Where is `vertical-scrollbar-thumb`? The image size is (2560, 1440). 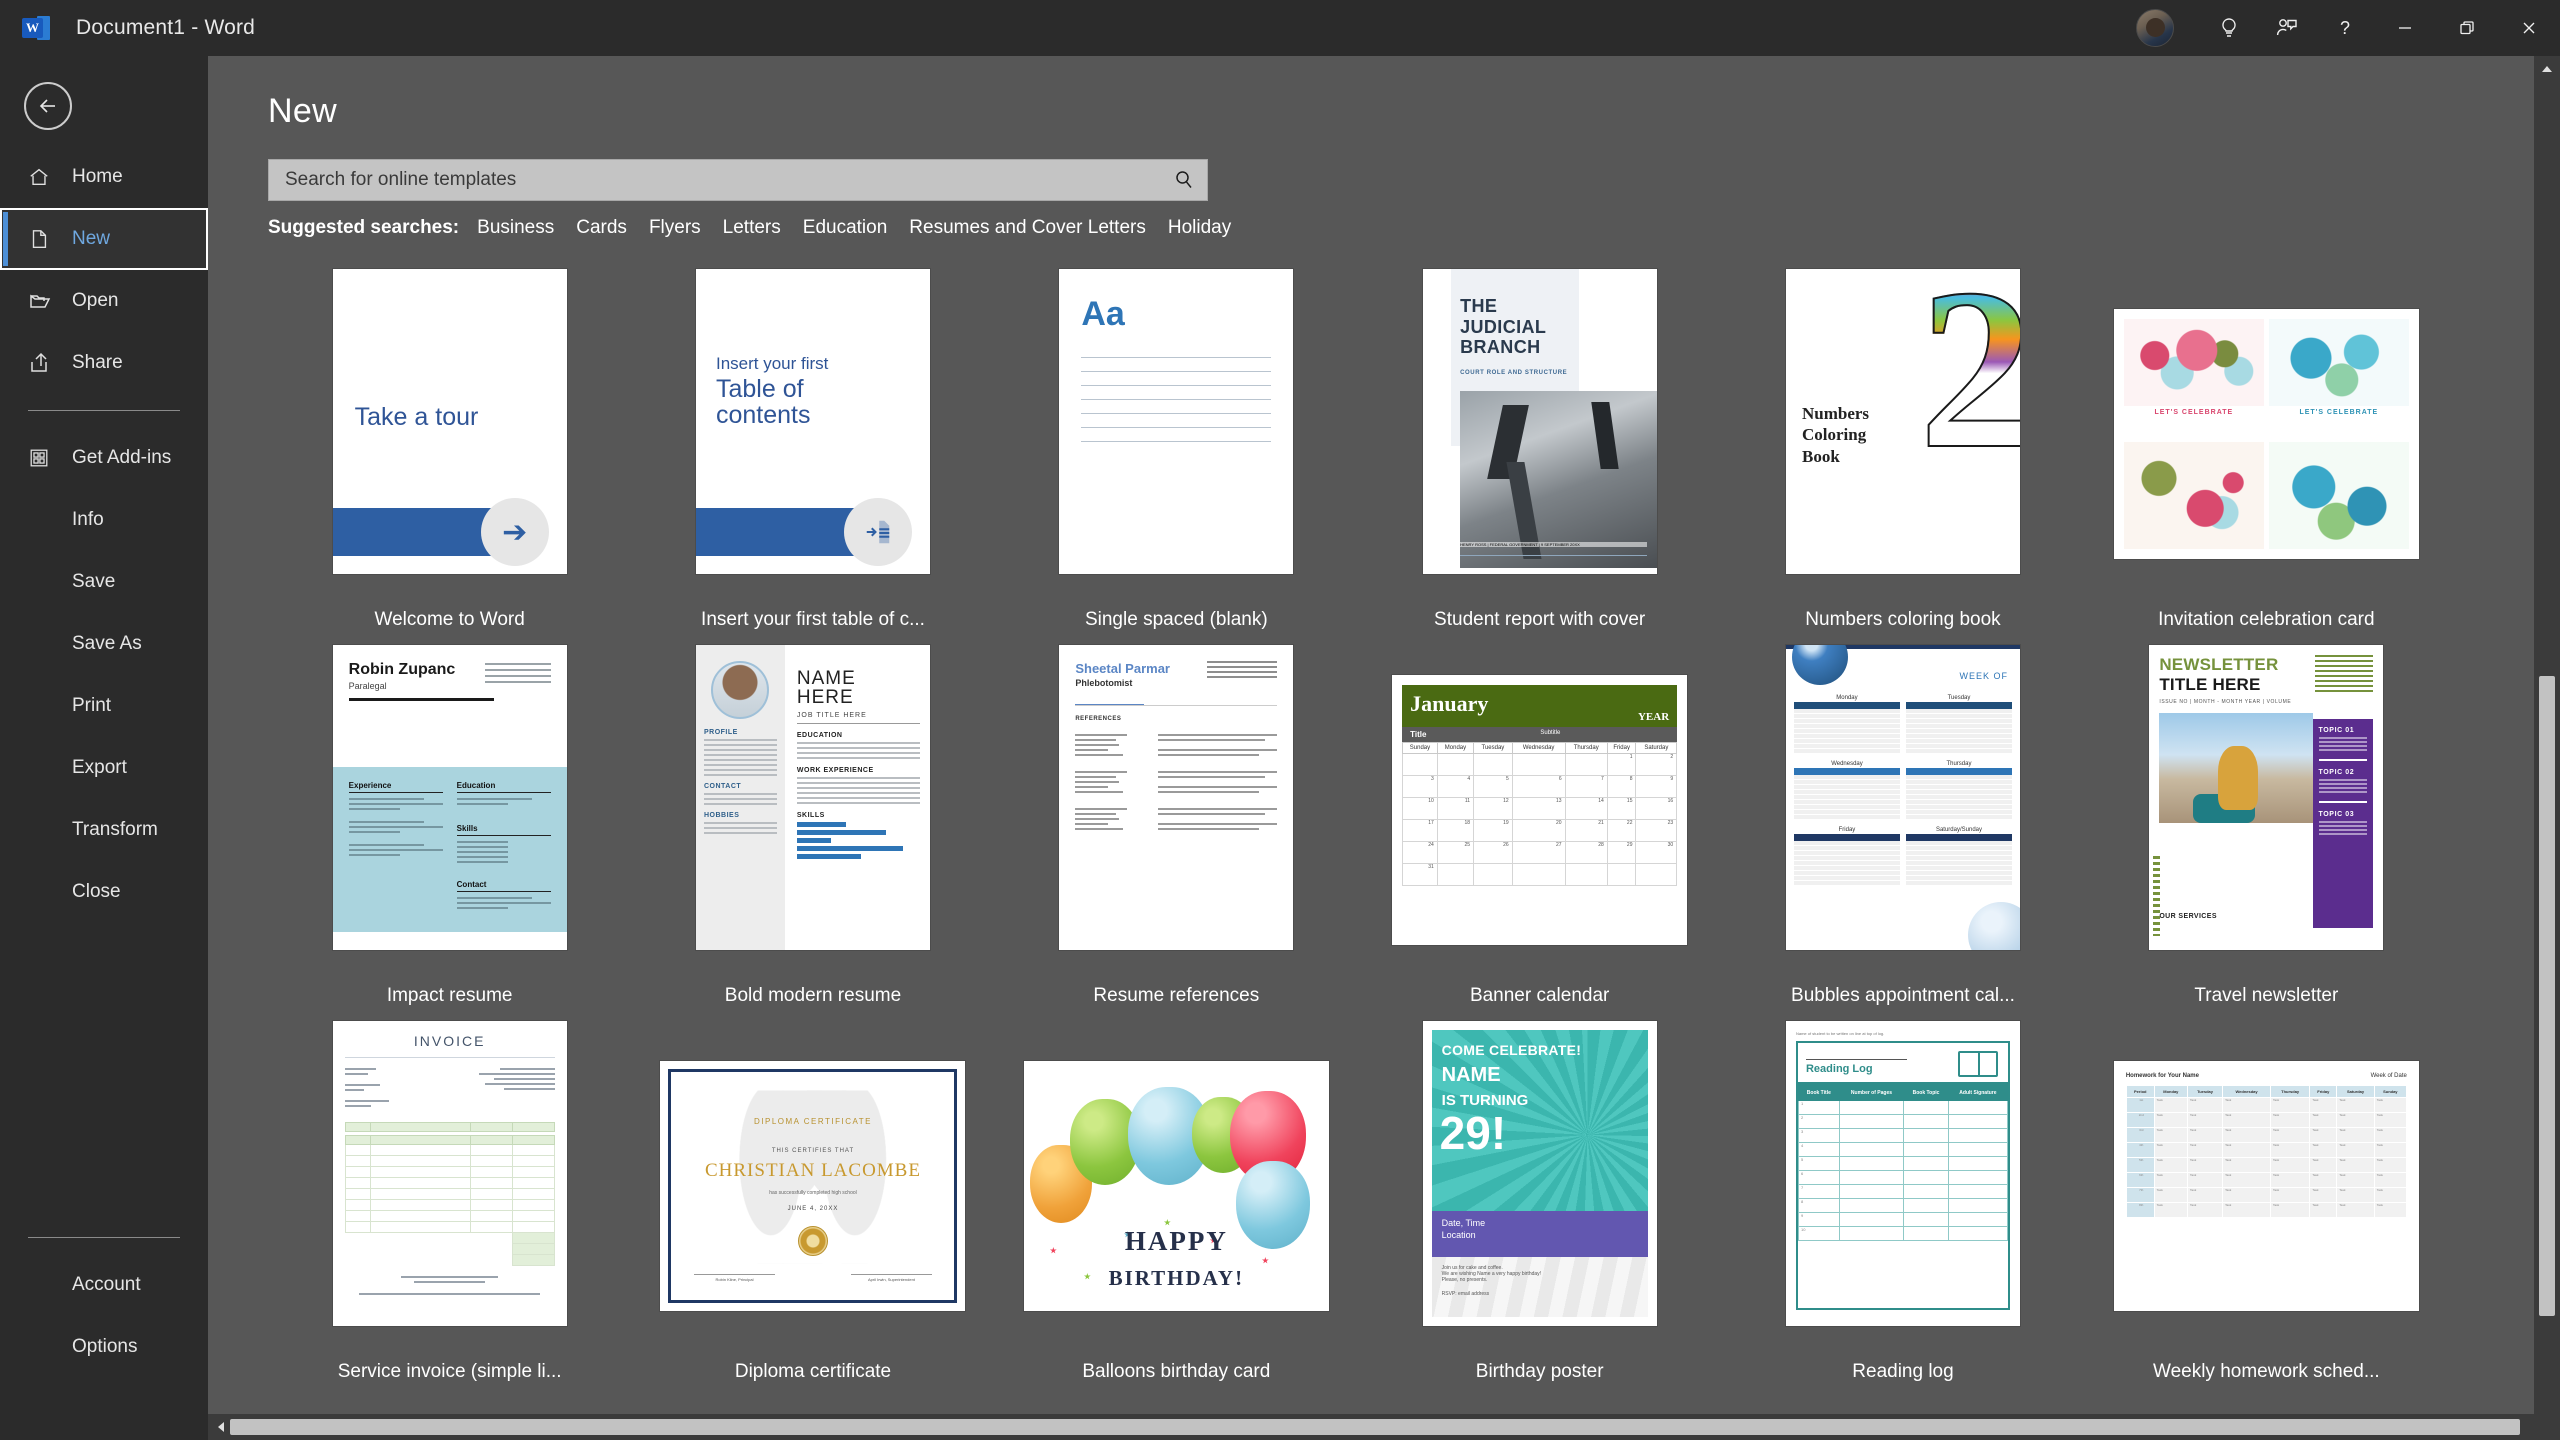 vertical-scrollbar-thumb is located at coordinates (2547, 996).